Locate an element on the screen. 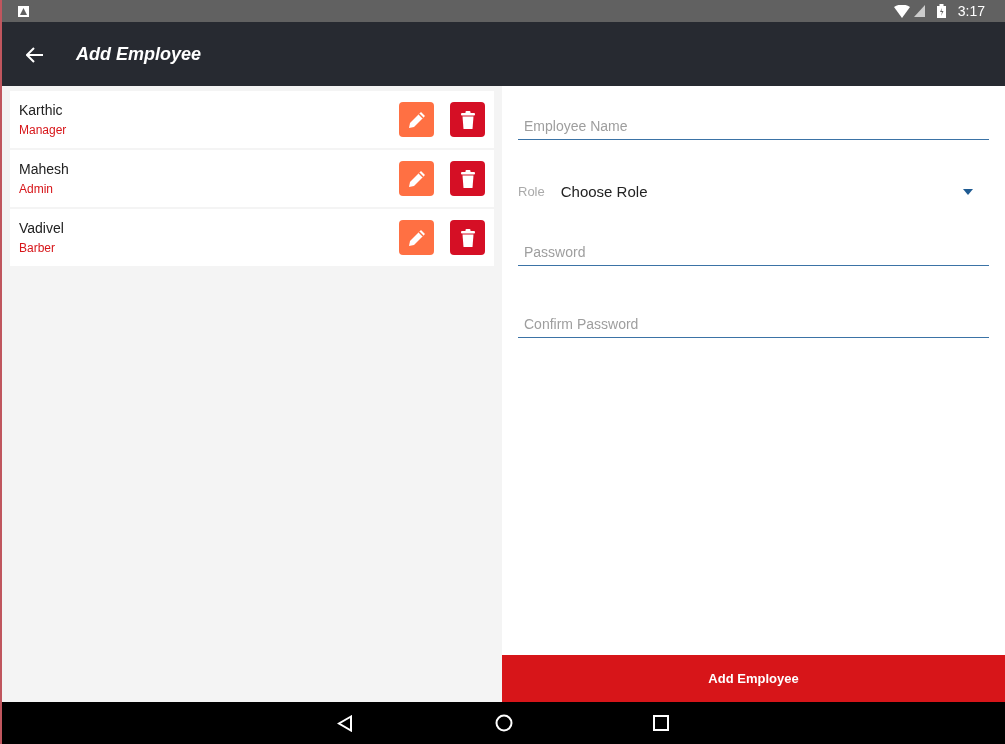 The image size is (1005, 744). employee-role: Admin is located at coordinates (36, 189).